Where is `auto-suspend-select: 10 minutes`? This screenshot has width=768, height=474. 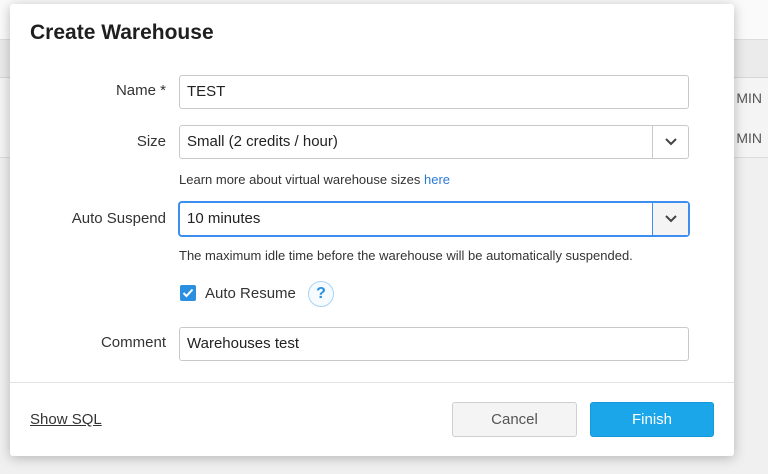
auto-suspend-select: 10 minutes is located at coordinates (434, 219).